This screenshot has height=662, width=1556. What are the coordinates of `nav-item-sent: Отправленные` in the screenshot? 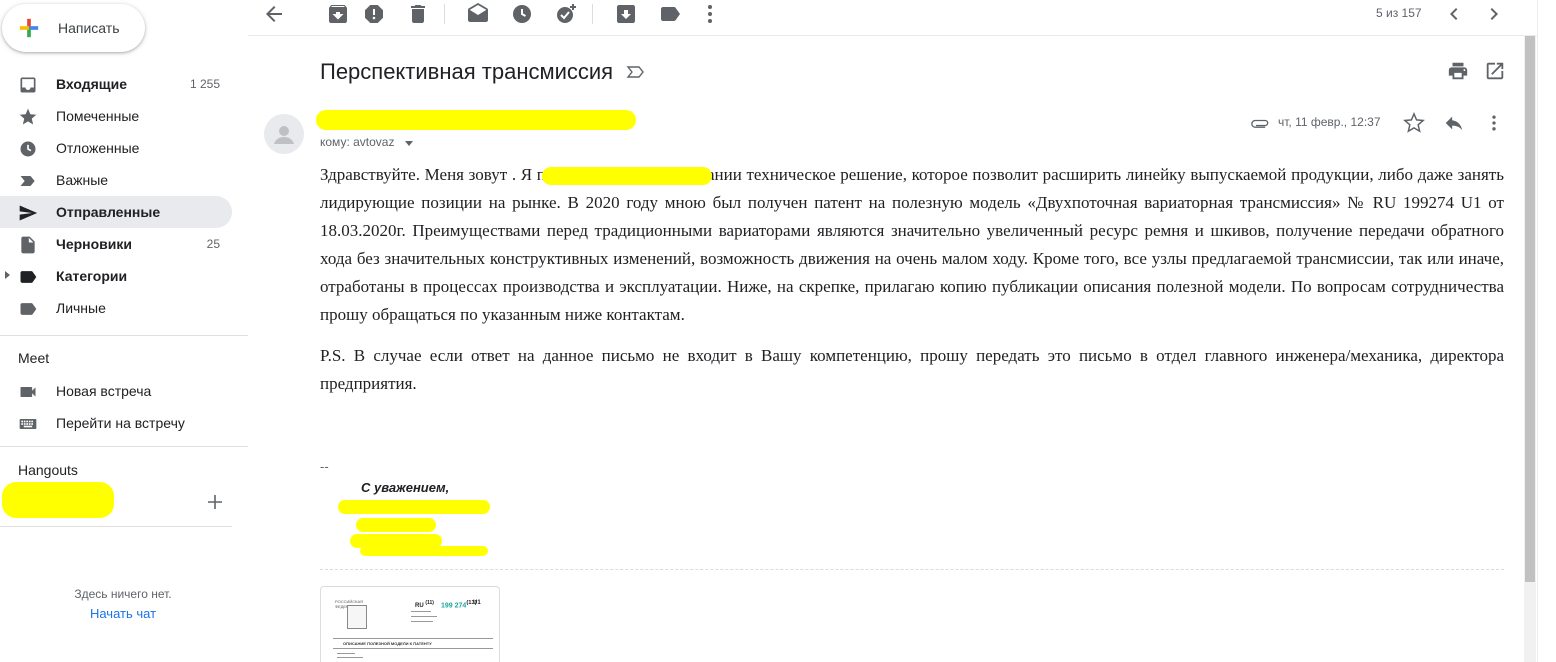 It's located at (116, 212).